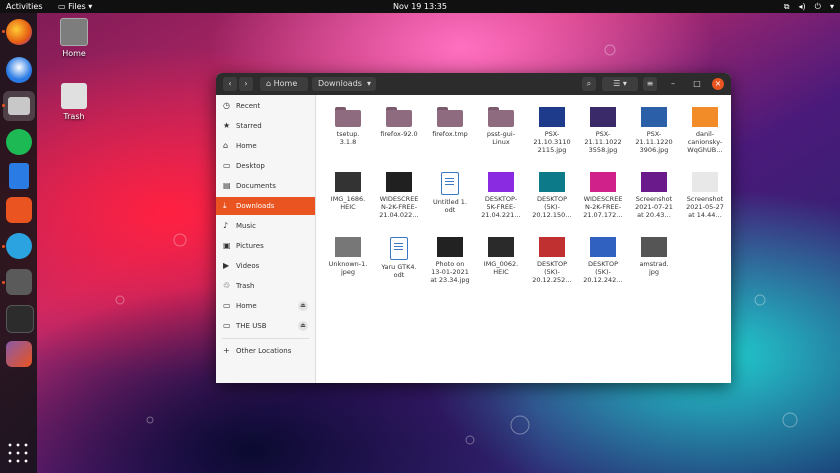  I want to click on dock, so click(18, 243).